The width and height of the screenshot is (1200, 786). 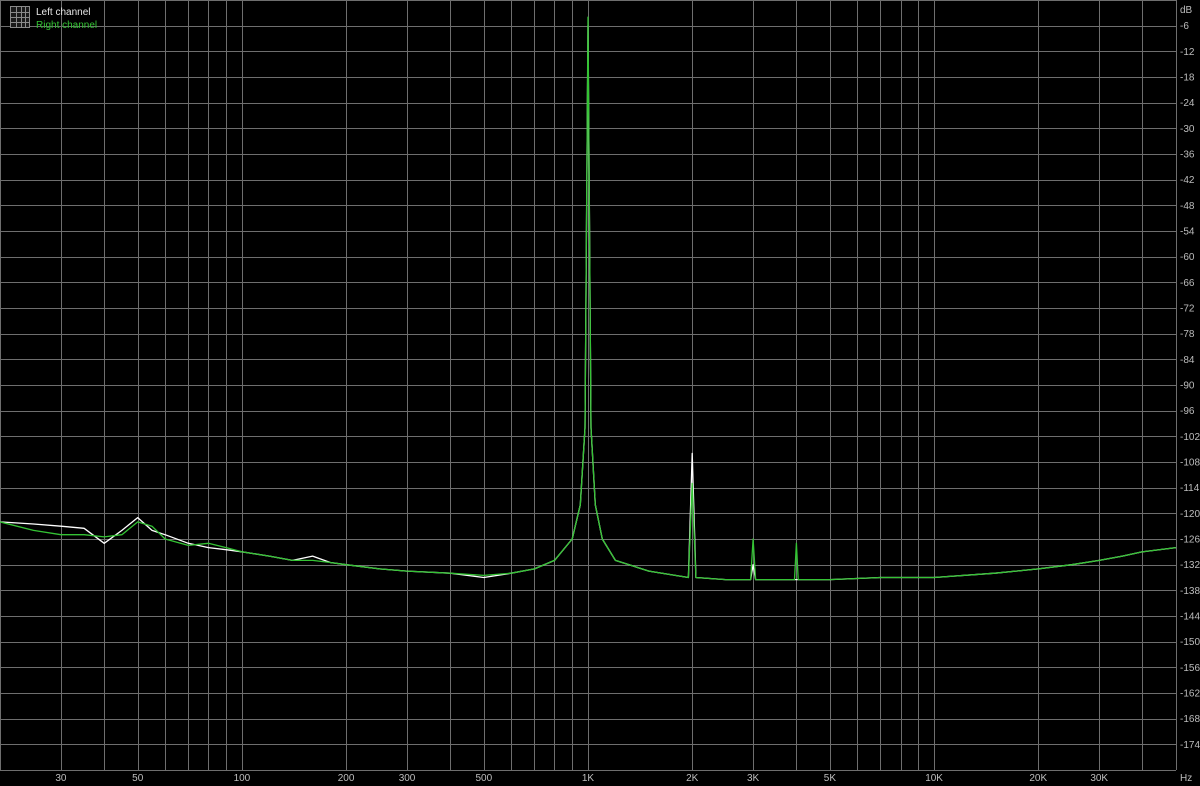 What do you see at coordinates (1190, 540) in the screenshot?
I see `y-tick-label: -126` at bounding box center [1190, 540].